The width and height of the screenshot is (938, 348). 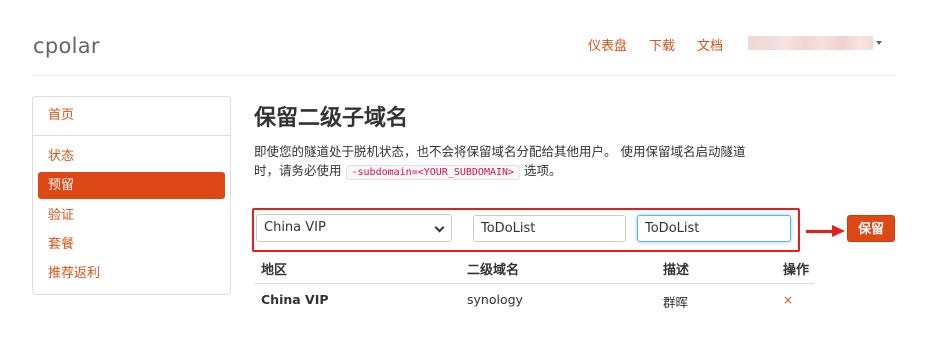 I want to click on description-input: ToDoList, so click(x=714, y=228).